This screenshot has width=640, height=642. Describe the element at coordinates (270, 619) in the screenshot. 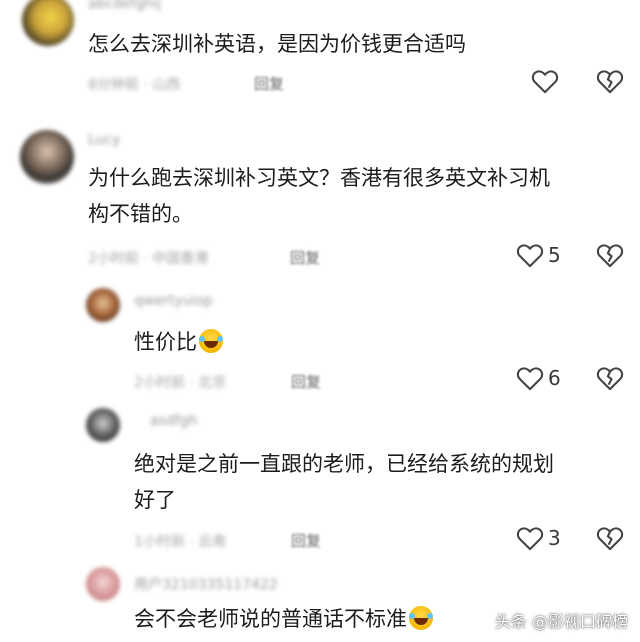

I see `comment-text-line: 会不会老师说的普通话不标准` at that location.